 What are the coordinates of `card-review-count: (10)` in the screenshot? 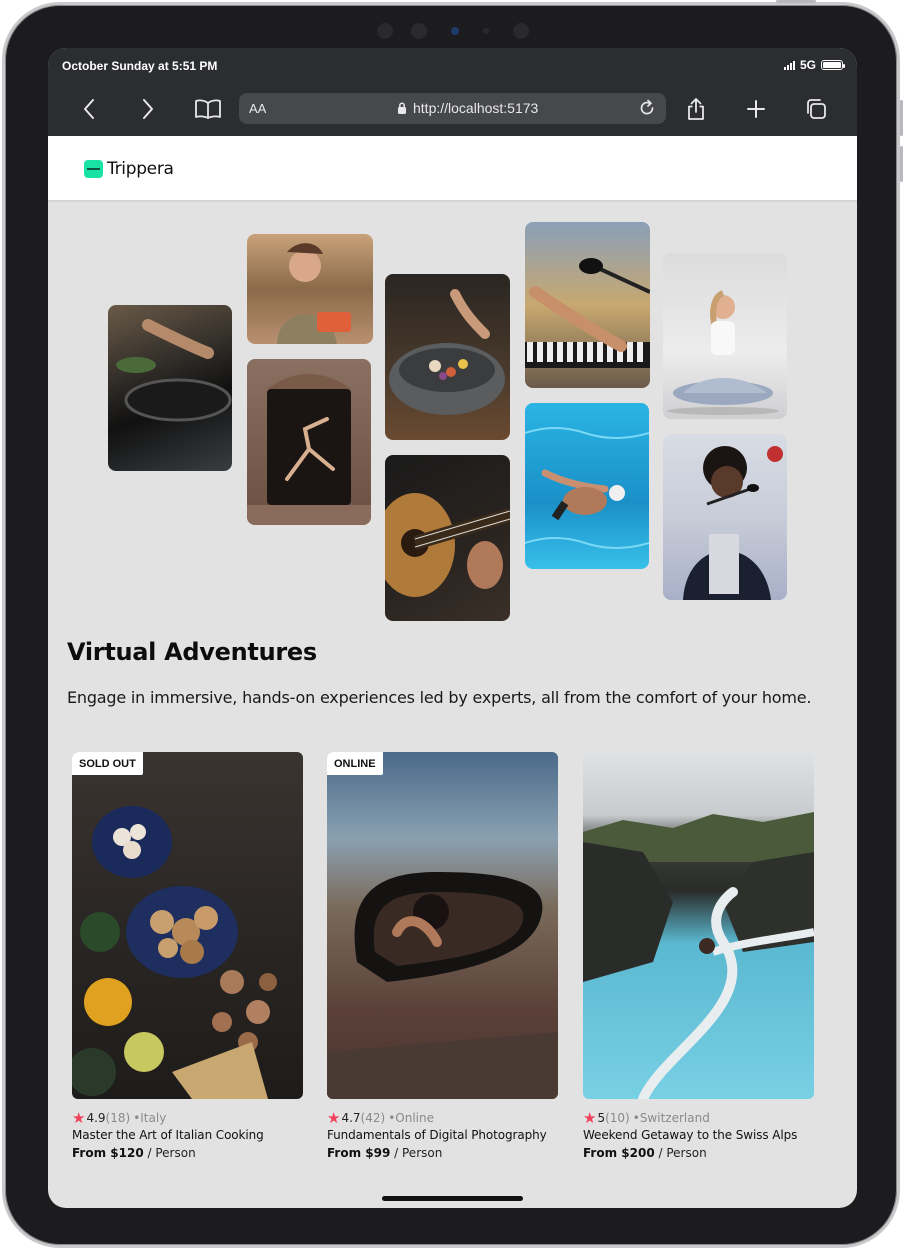 It's located at (617, 1118).